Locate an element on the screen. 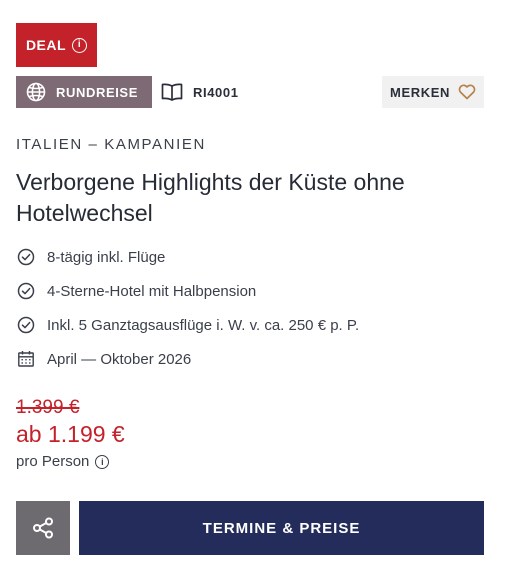 Image resolution: width=508 pixels, height=565 pixels. feature-text: April — Oktober 2026 is located at coordinates (119, 359).